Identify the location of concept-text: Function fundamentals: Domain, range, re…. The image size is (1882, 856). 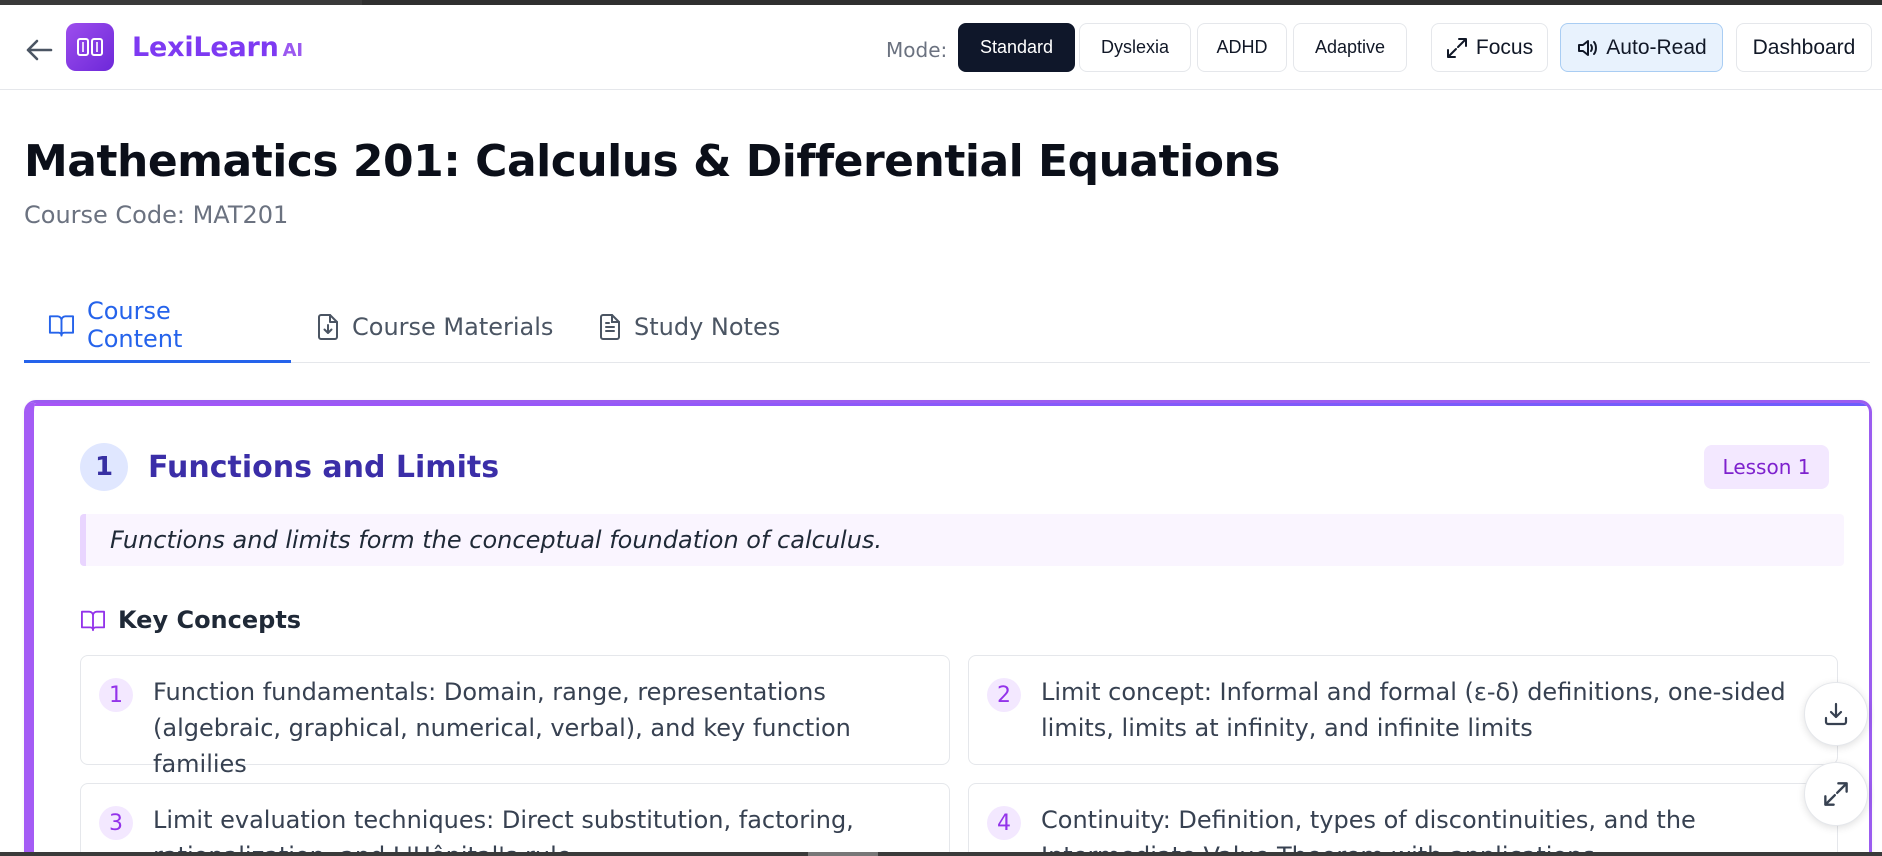
(502, 728).